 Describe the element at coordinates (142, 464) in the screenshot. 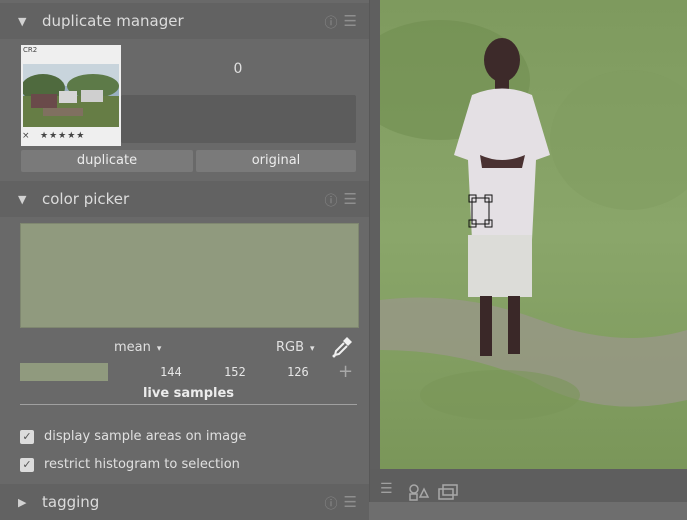

I see `option-label: restrict histogram to selection` at that location.